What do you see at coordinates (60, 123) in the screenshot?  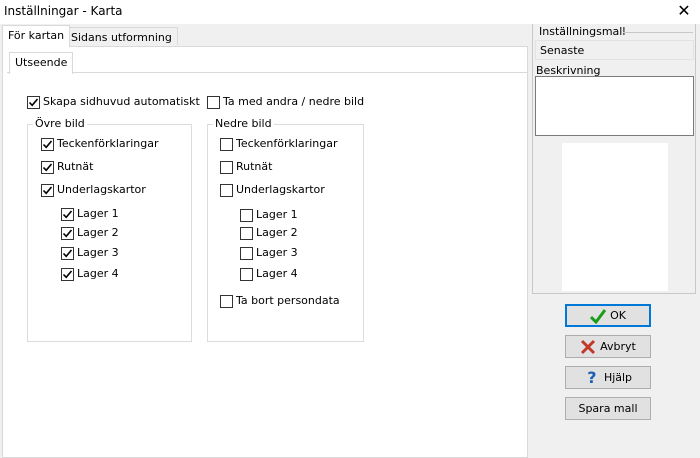 I see `upper-image-title: Övre bild` at bounding box center [60, 123].